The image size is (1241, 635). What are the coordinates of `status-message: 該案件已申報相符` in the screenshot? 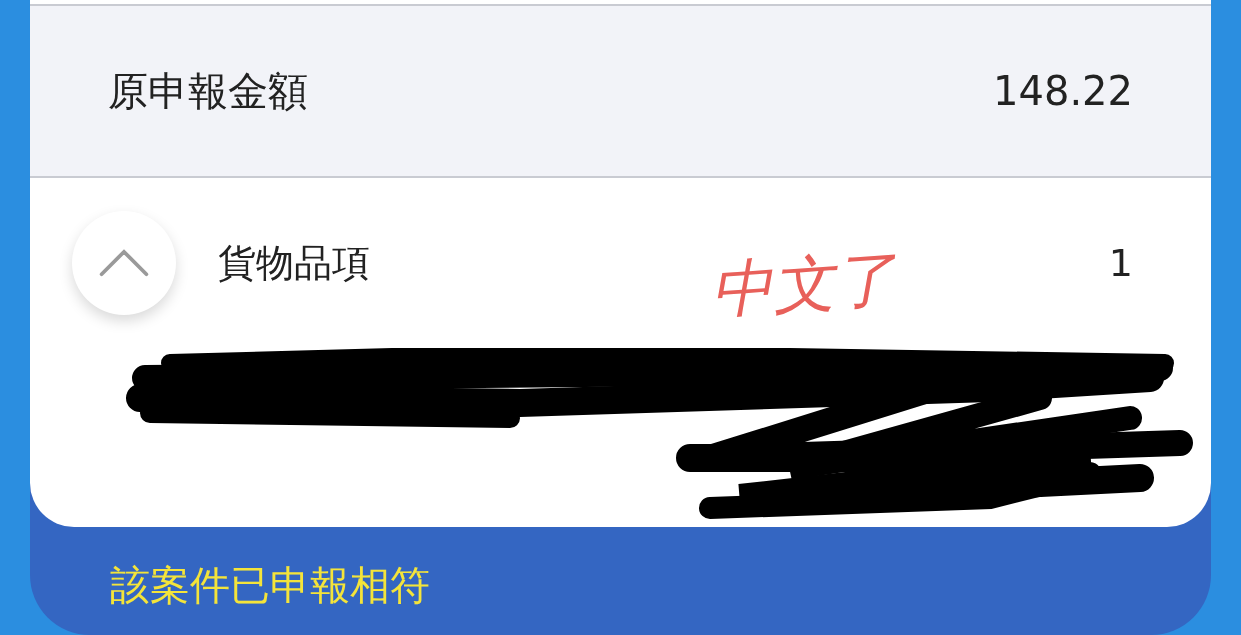 It's located at (270, 585).